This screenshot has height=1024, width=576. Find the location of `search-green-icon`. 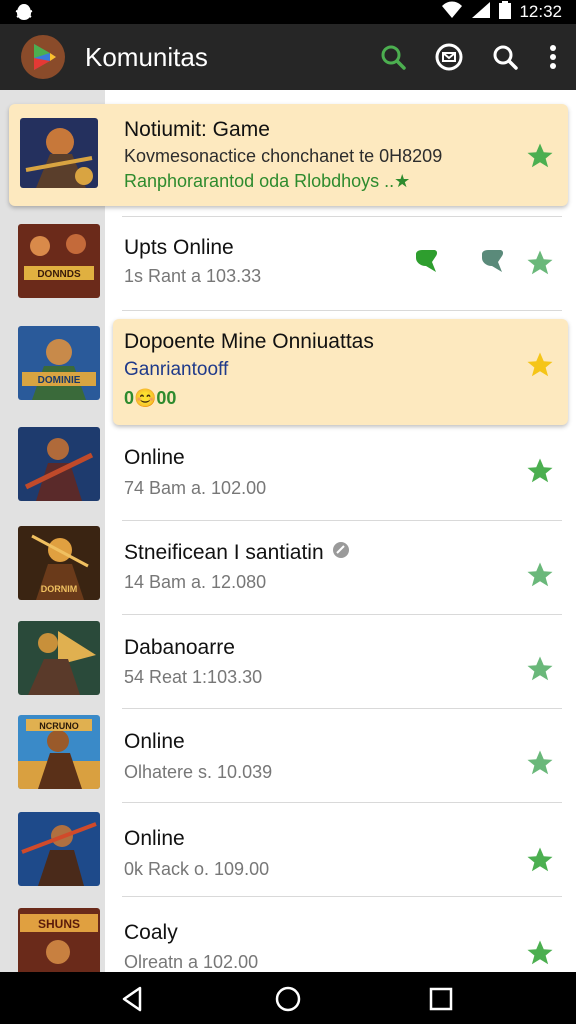

search-green-icon is located at coordinates (393, 57).